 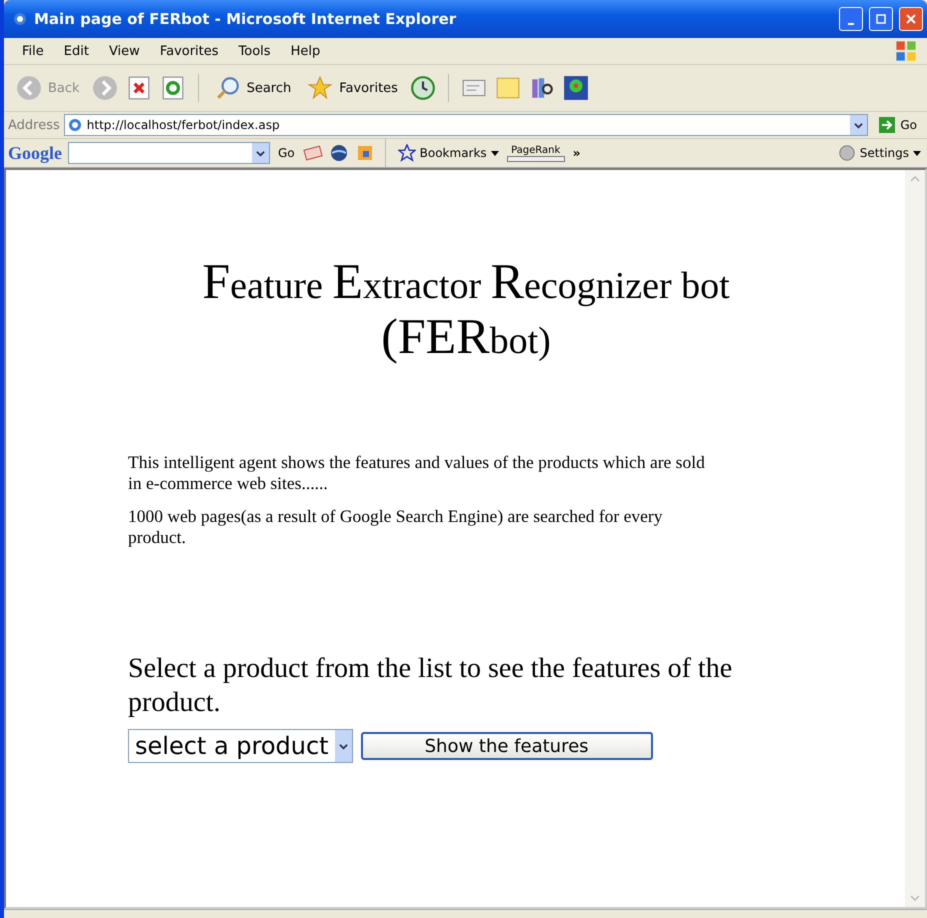 What do you see at coordinates (352, 88) in the screenshot?
I see `favorites-button: Favorites` at bounding box center [352, 88].